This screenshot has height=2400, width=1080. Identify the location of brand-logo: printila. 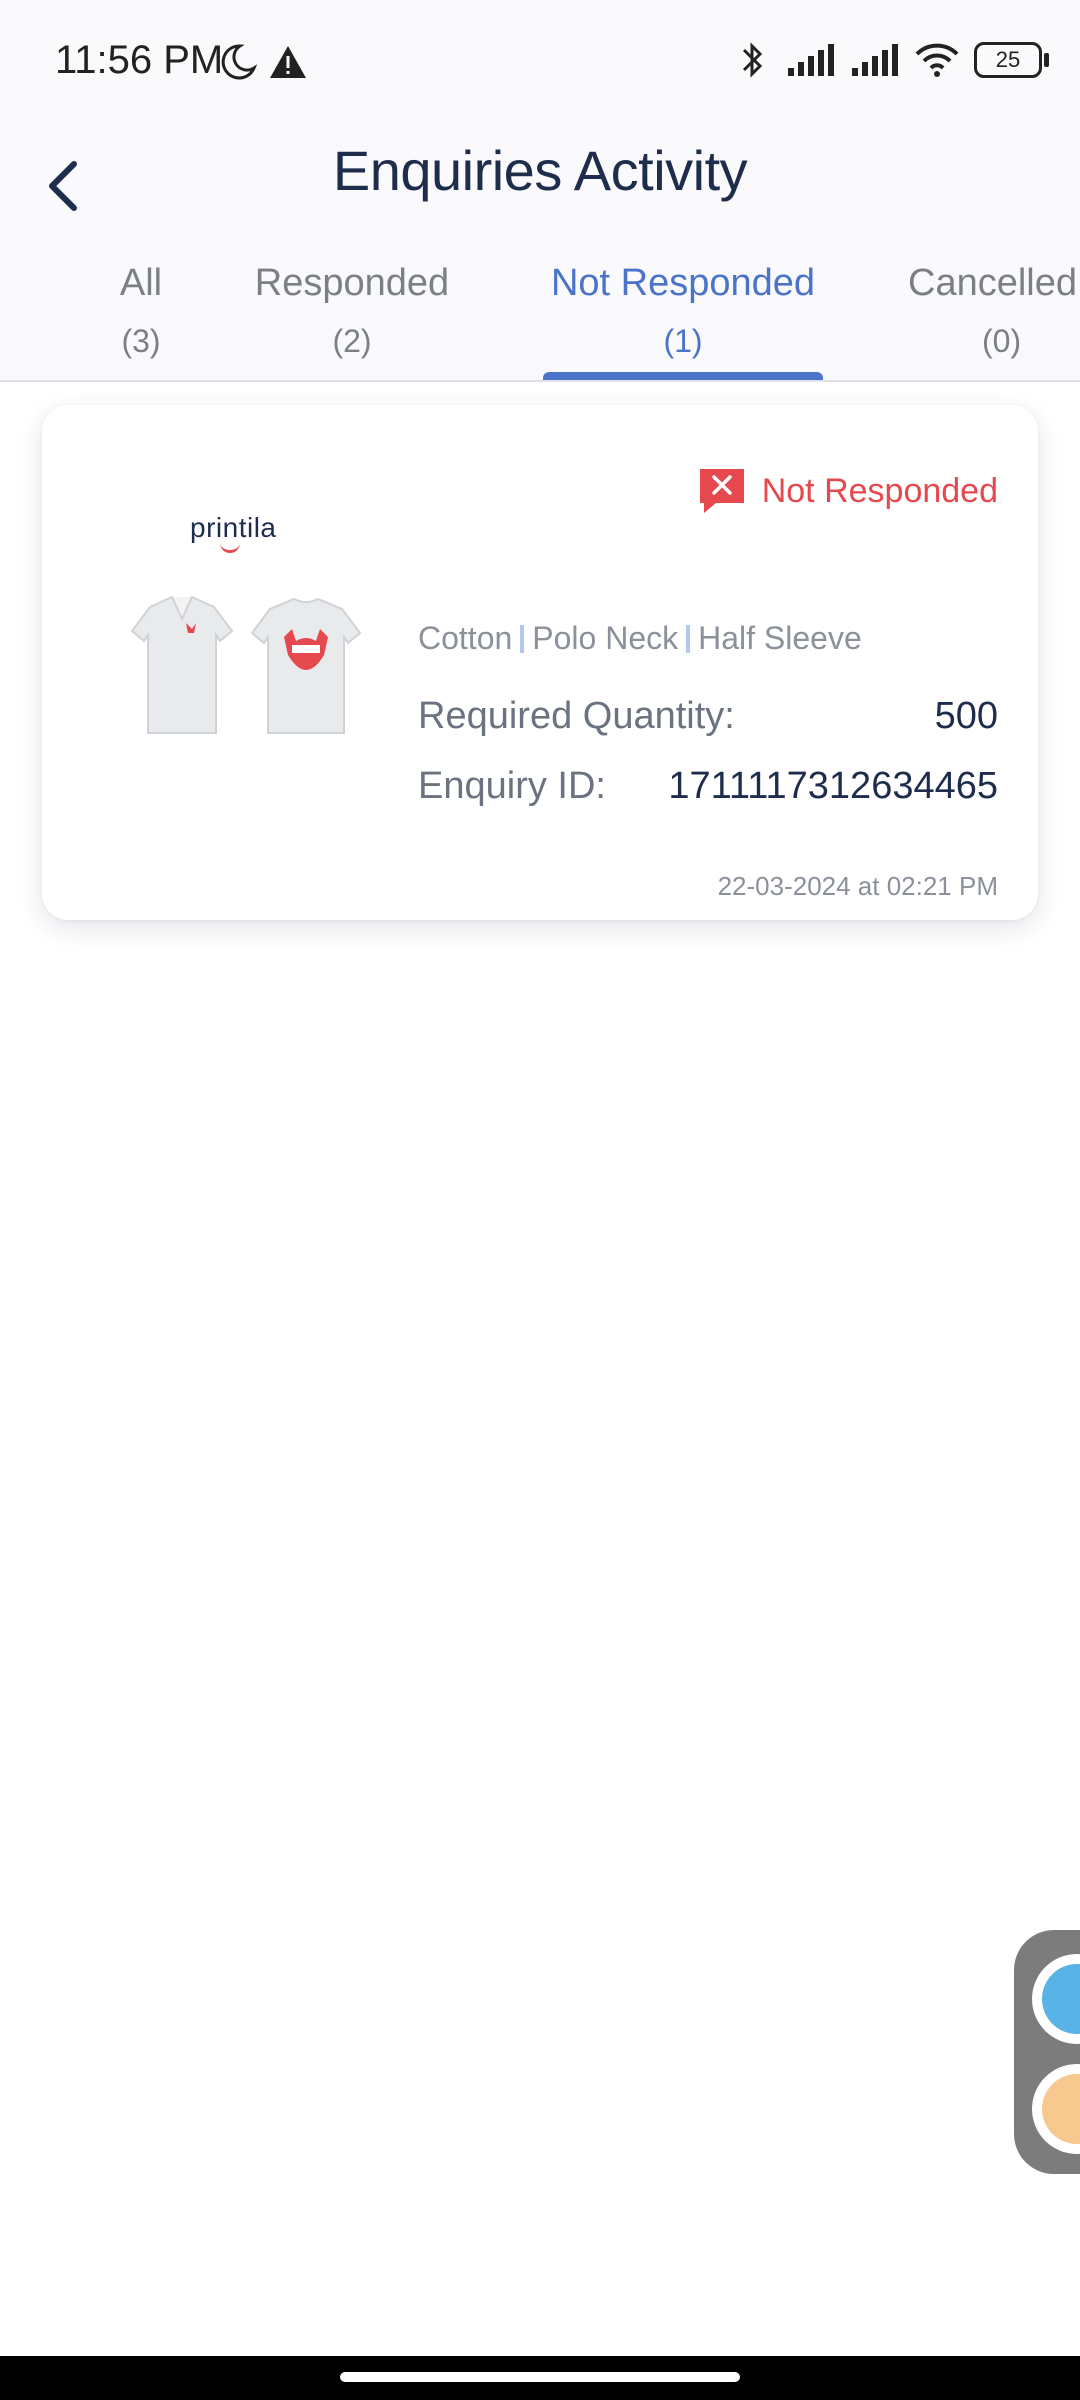
(233, 532).